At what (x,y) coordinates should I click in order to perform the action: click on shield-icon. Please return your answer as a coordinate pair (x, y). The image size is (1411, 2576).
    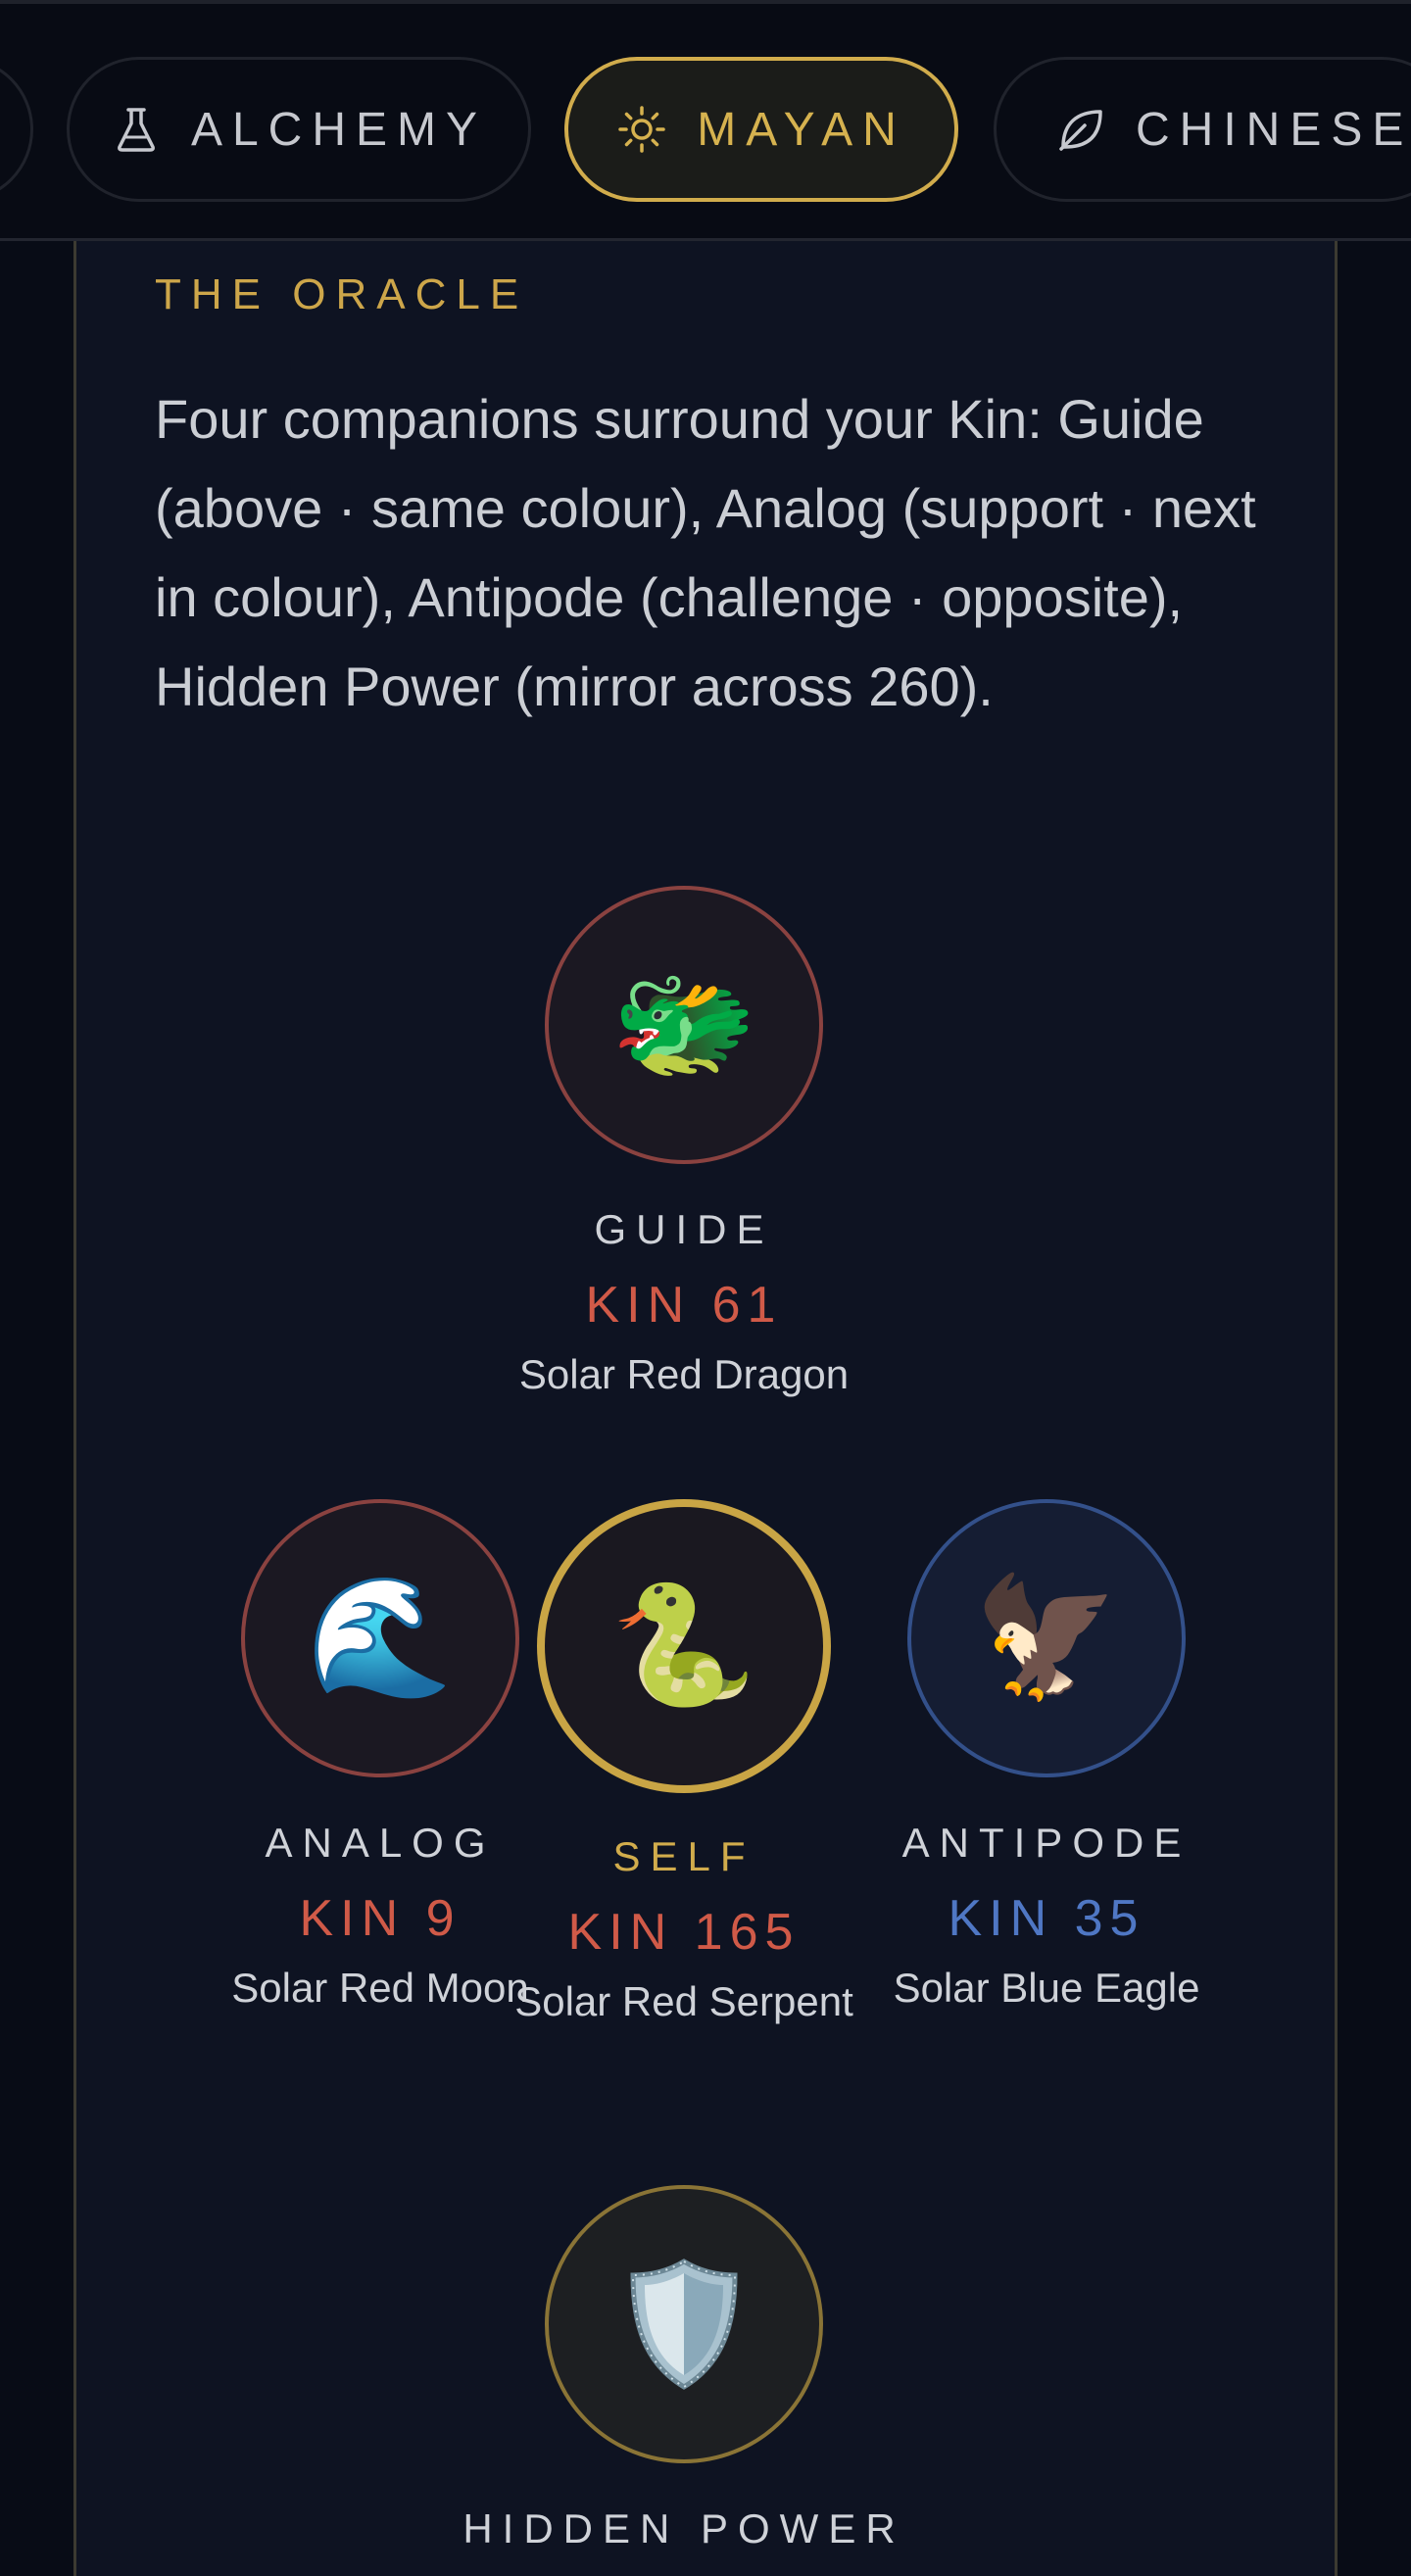
    Looking at the image, I should click on (684, 2324).